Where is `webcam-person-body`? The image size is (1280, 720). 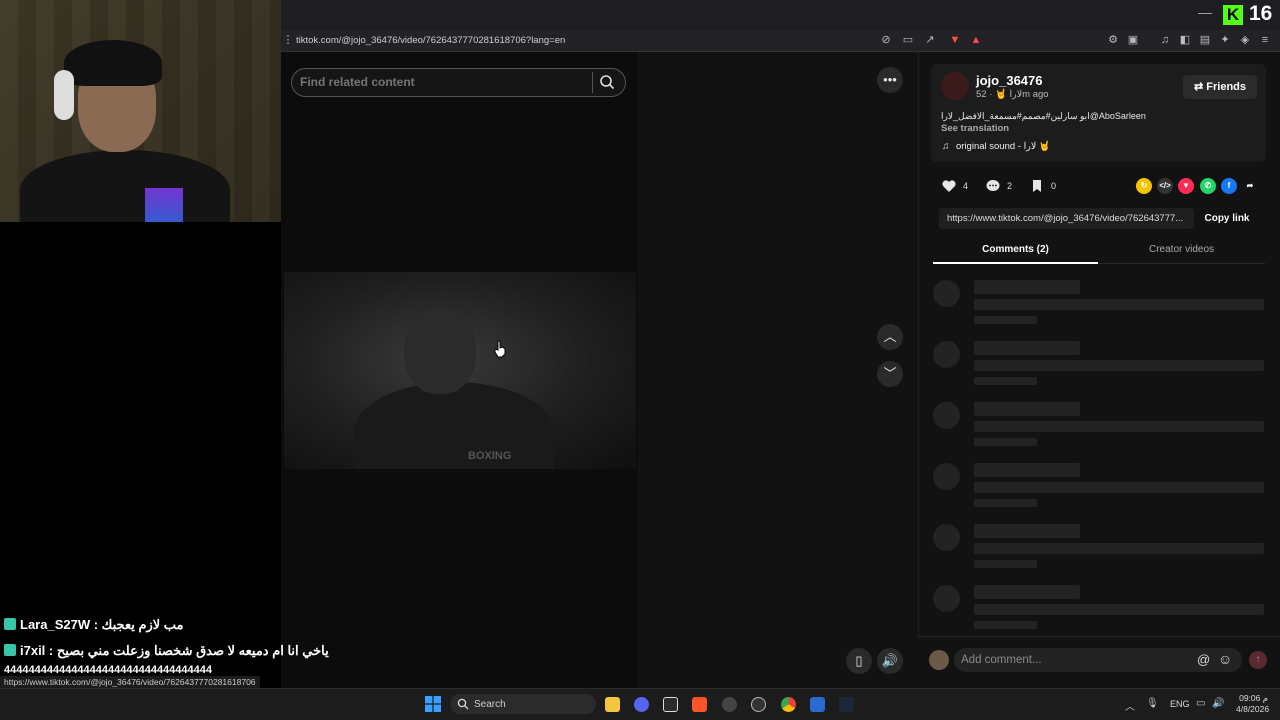 webcam-person-body is located at coordinates (125, 186).